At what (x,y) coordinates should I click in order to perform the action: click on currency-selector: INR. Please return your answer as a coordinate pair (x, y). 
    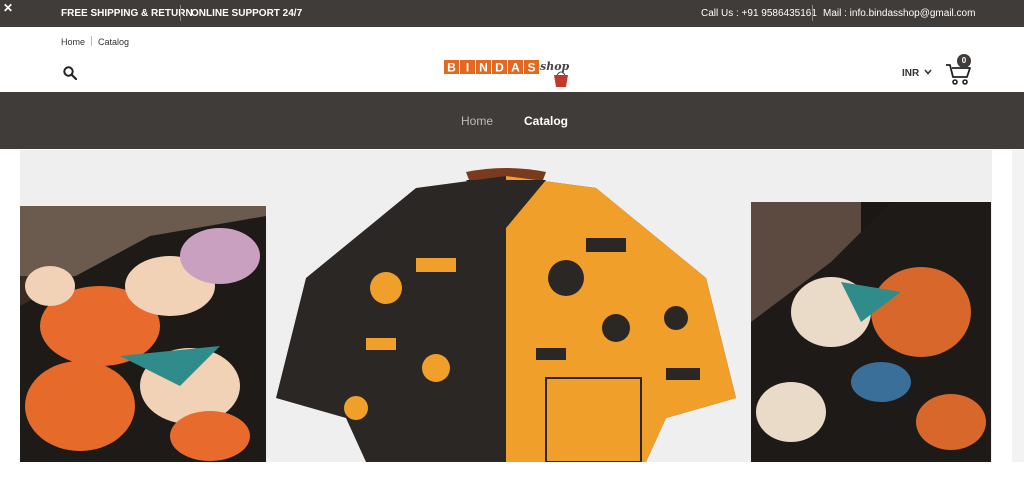
    Looking at the image, I should click on (917, 73).